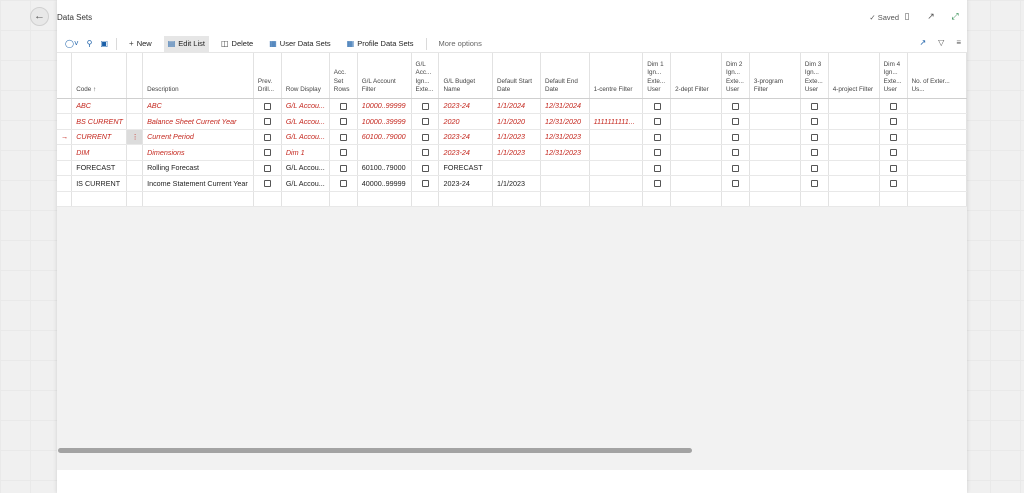 This screenshot has width=1024, height=493. Describe the element at coordinates (104, 43) in the screenshot. I see `open-page-icon: ▣` at that location.